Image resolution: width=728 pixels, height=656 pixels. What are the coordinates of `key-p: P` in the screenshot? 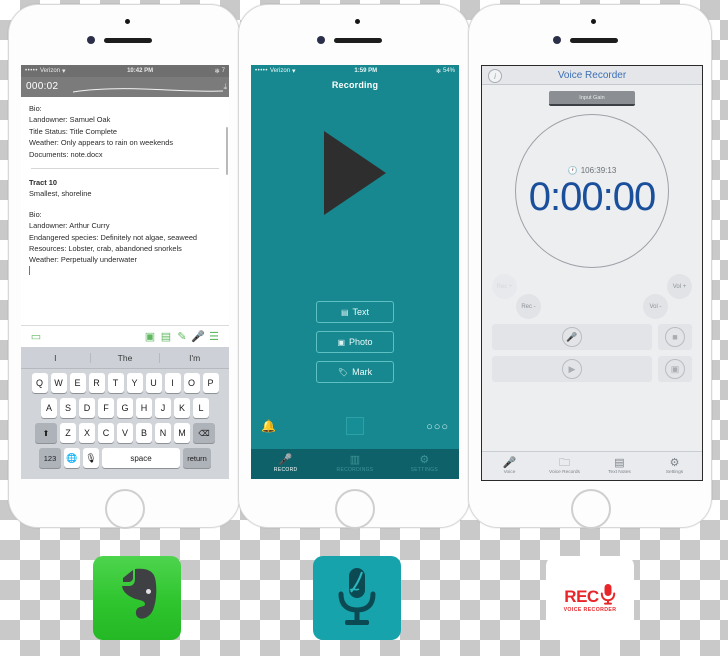 It's located at (210, 383).